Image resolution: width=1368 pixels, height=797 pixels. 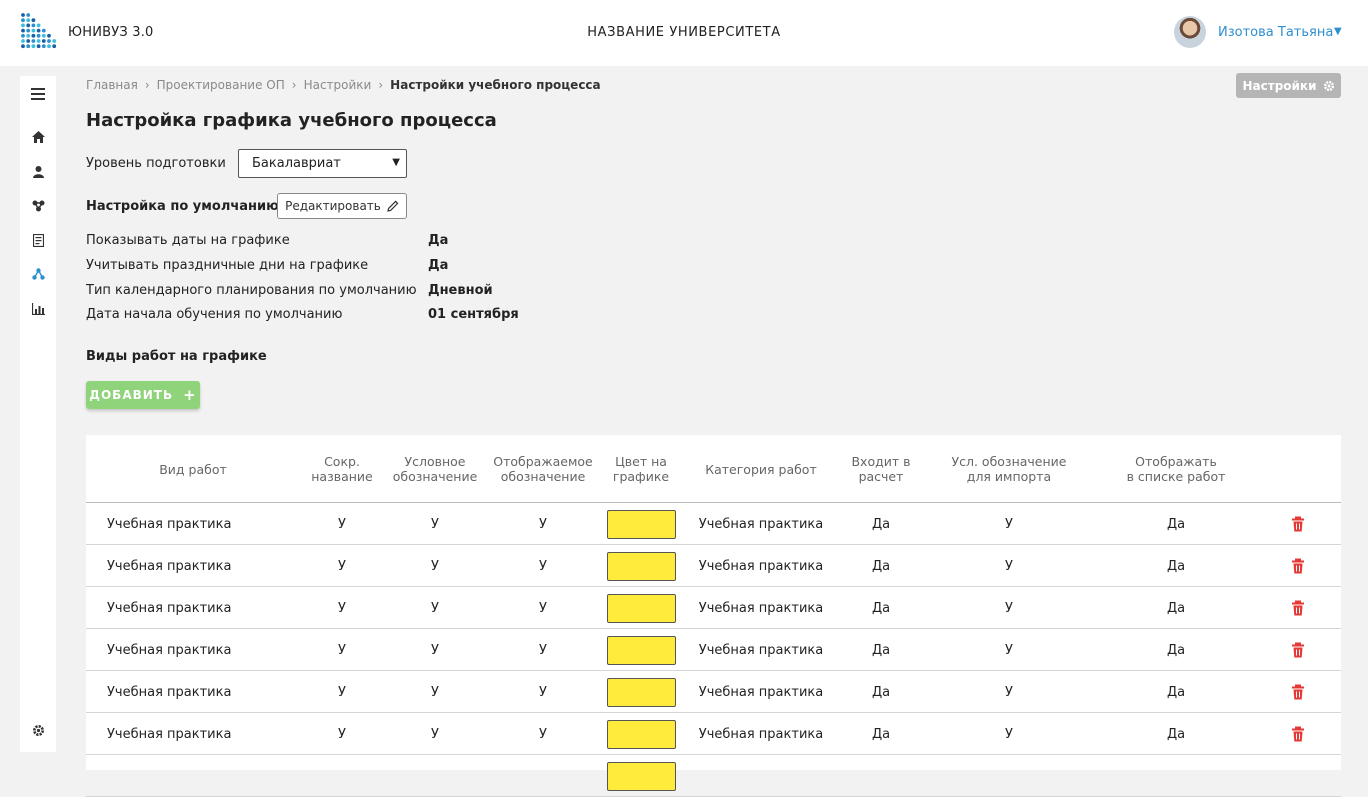 What do you see at coordinates (38, 240) in the screenshot?
I see `document-icon` at bounding box center [38, 240].